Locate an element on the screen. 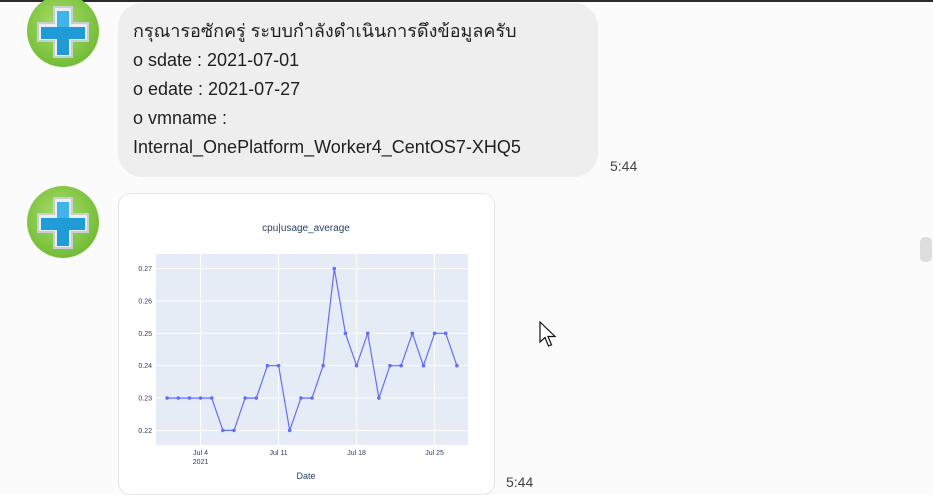  y-tick-label: 0.23 is located at coordinates (145, 399).